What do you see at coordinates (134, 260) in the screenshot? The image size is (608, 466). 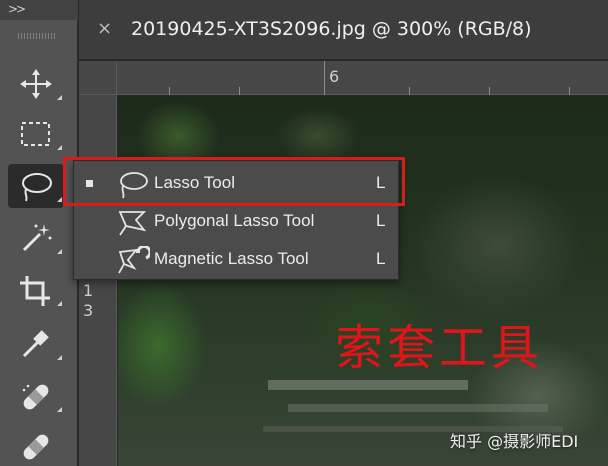 I see `magnetic-lasso-icon` at bounding box center [134, 260].